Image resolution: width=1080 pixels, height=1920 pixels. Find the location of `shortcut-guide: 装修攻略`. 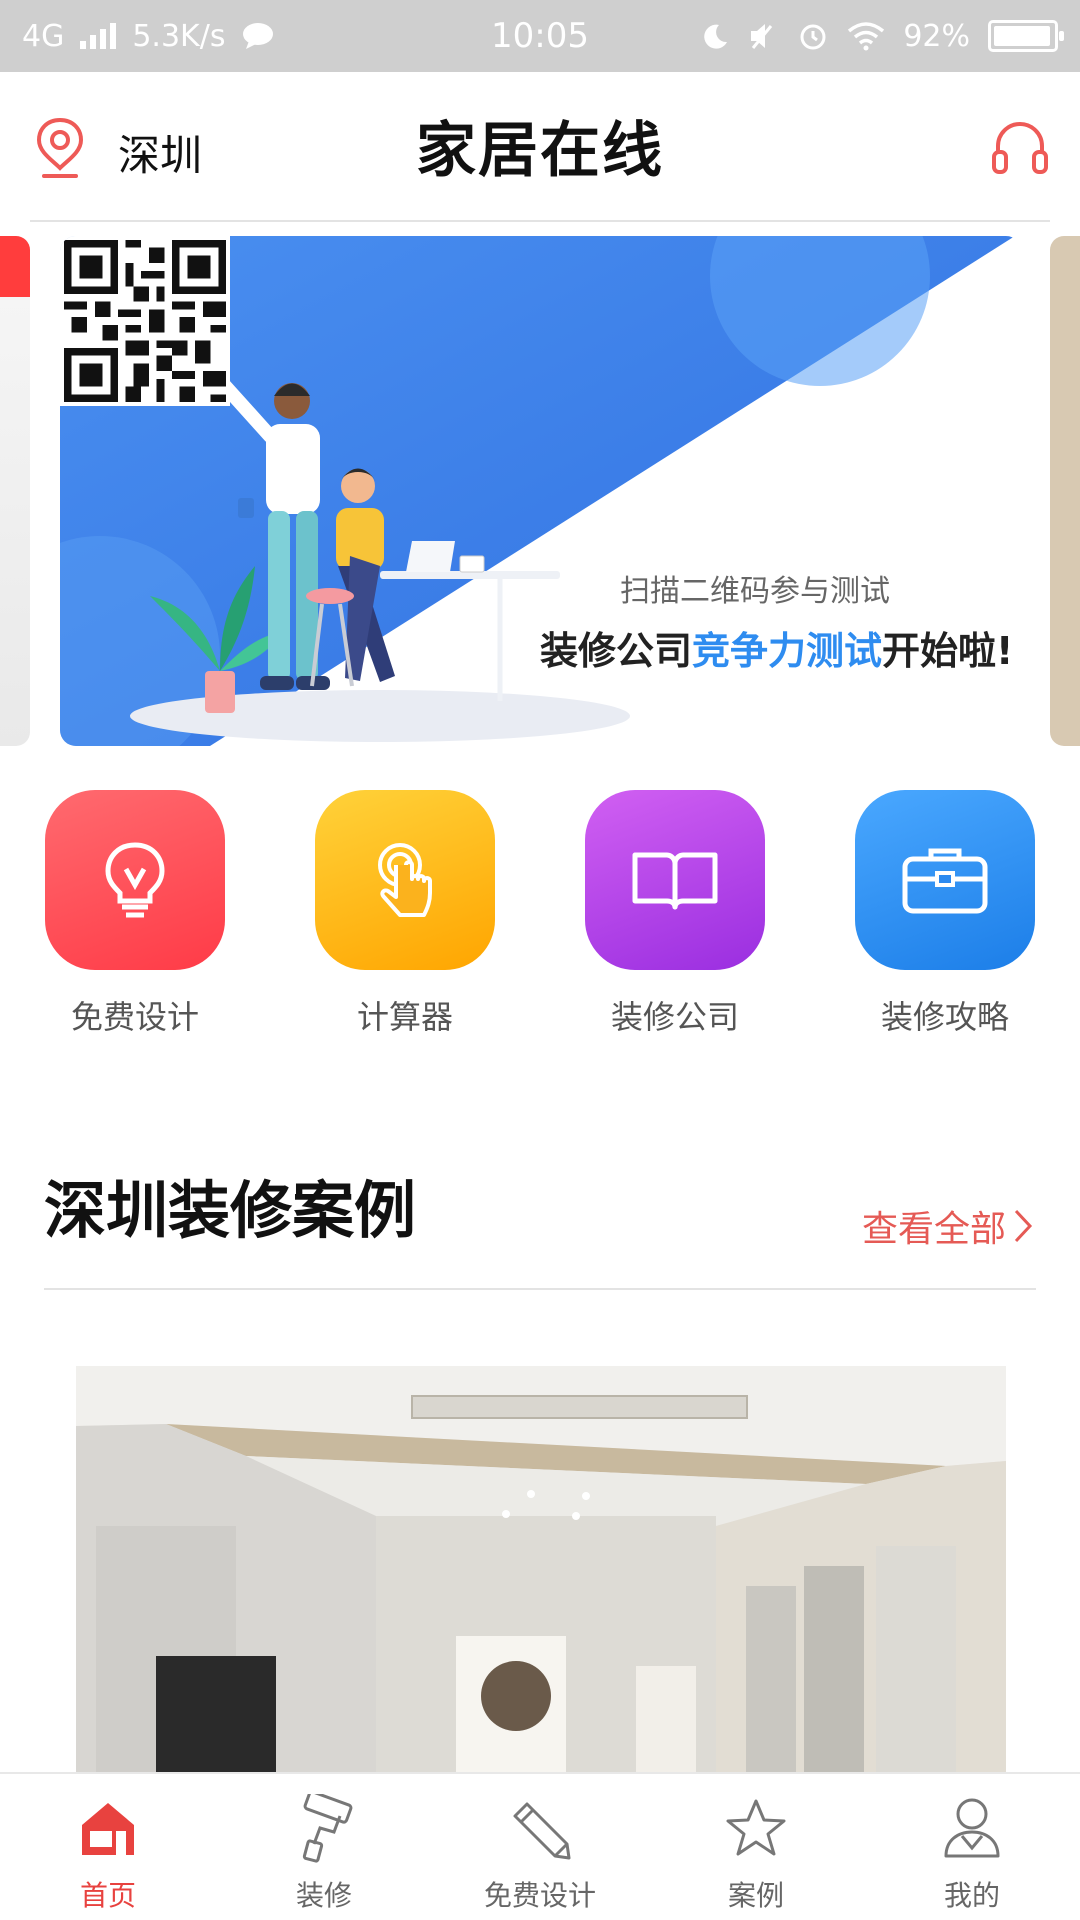

shortcut-guide: 装修攻略 is located at coordinates (945, 914).